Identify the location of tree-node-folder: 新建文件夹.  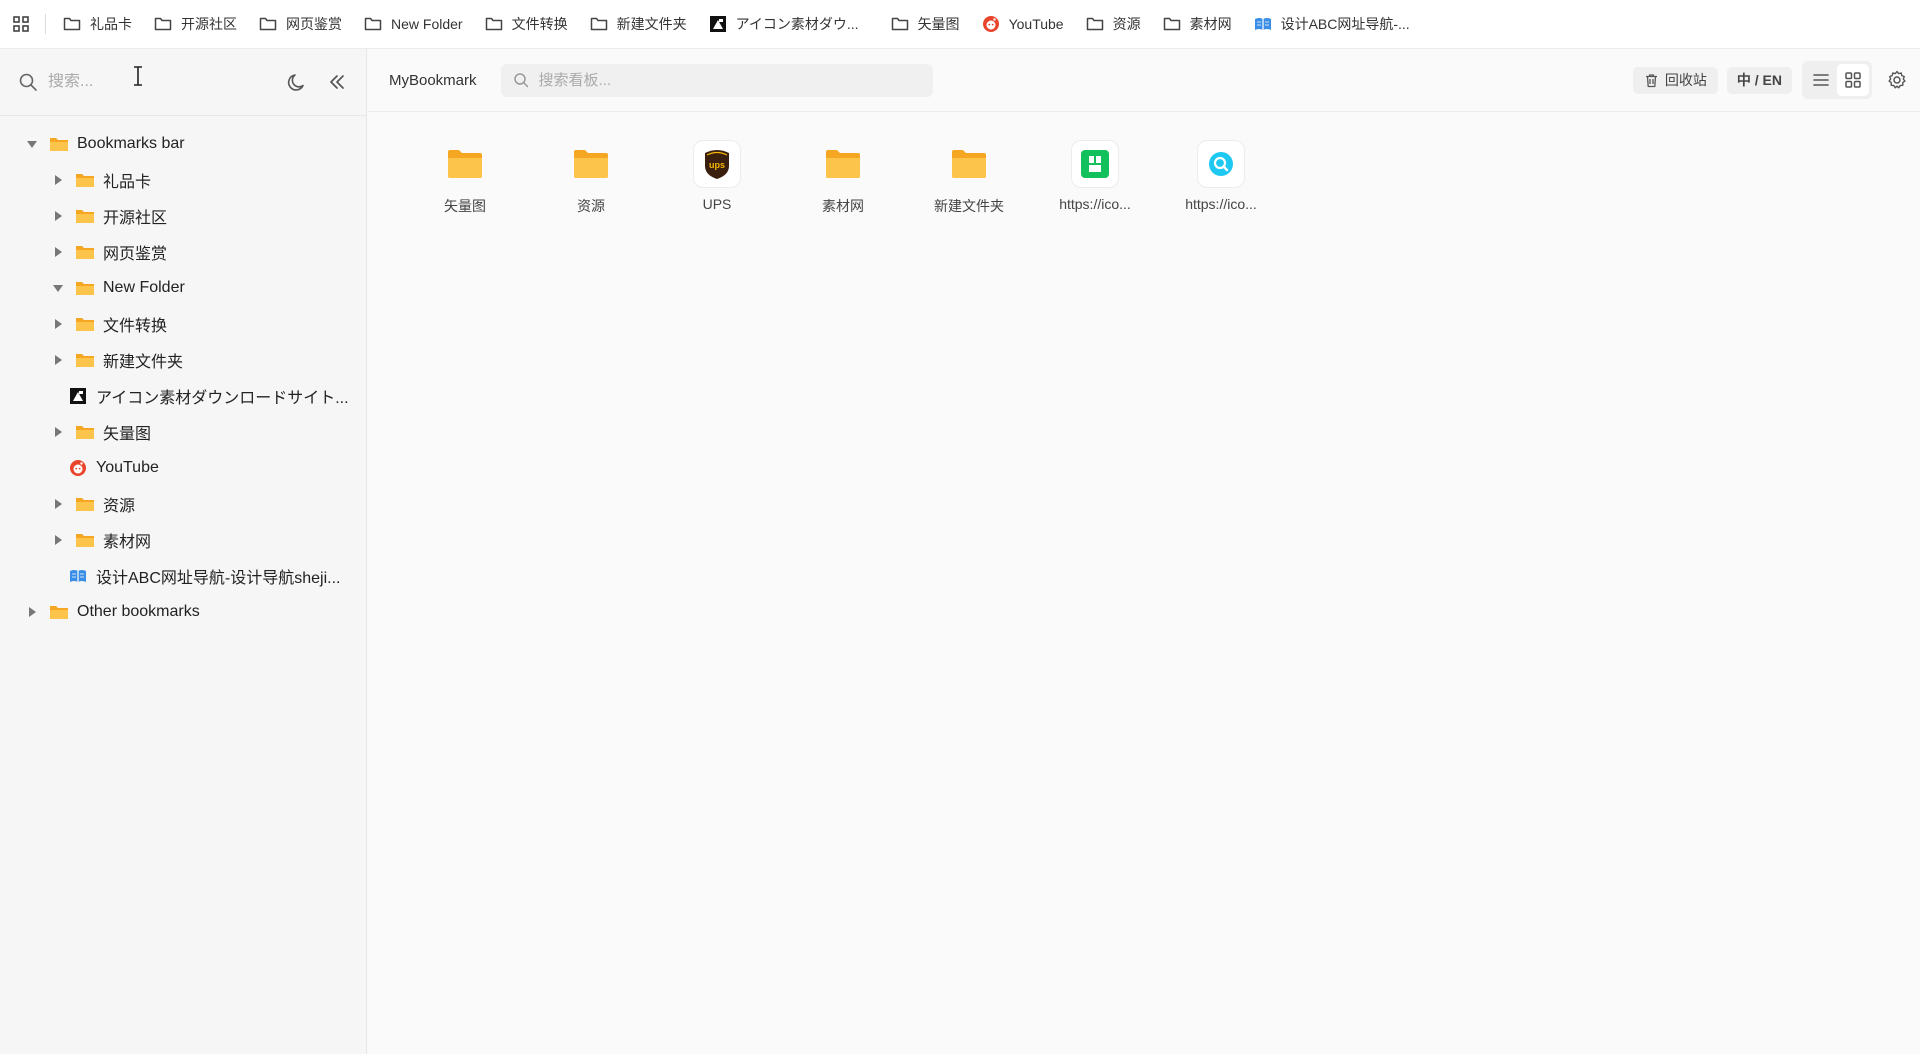
(183, 360).